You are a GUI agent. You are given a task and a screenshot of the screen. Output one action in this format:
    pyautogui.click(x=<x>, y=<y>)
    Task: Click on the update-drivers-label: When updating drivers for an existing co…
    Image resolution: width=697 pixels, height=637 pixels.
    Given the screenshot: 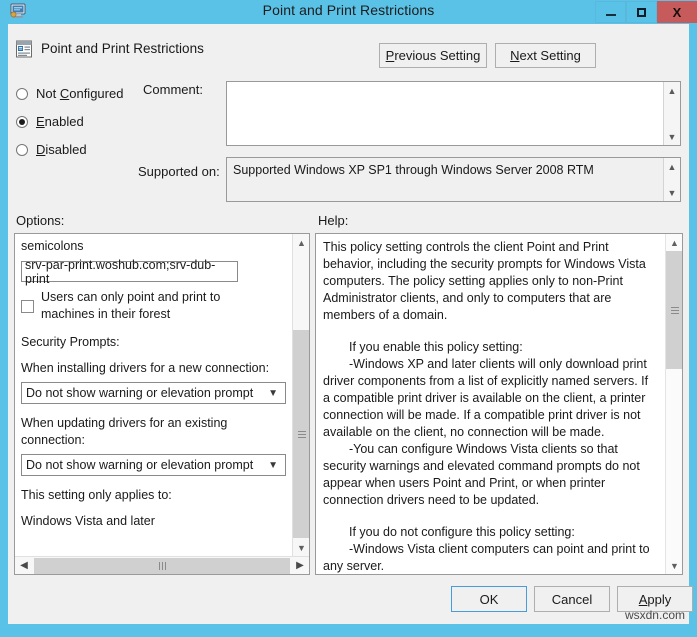 What is the action you would take?
    pyautogui.click(x=124, y=431)
    